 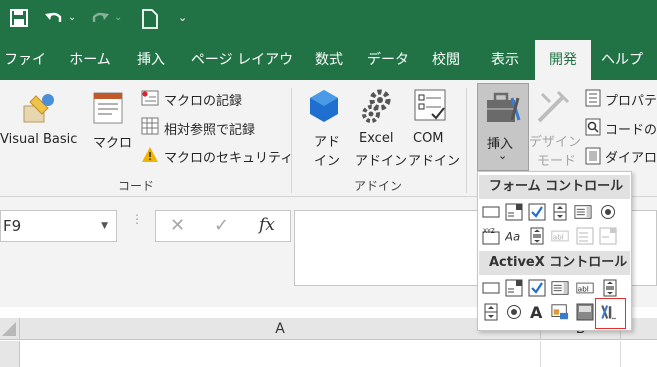 I want to click on design-mode-button-line1: デザイン, so click(x=555, y=142).